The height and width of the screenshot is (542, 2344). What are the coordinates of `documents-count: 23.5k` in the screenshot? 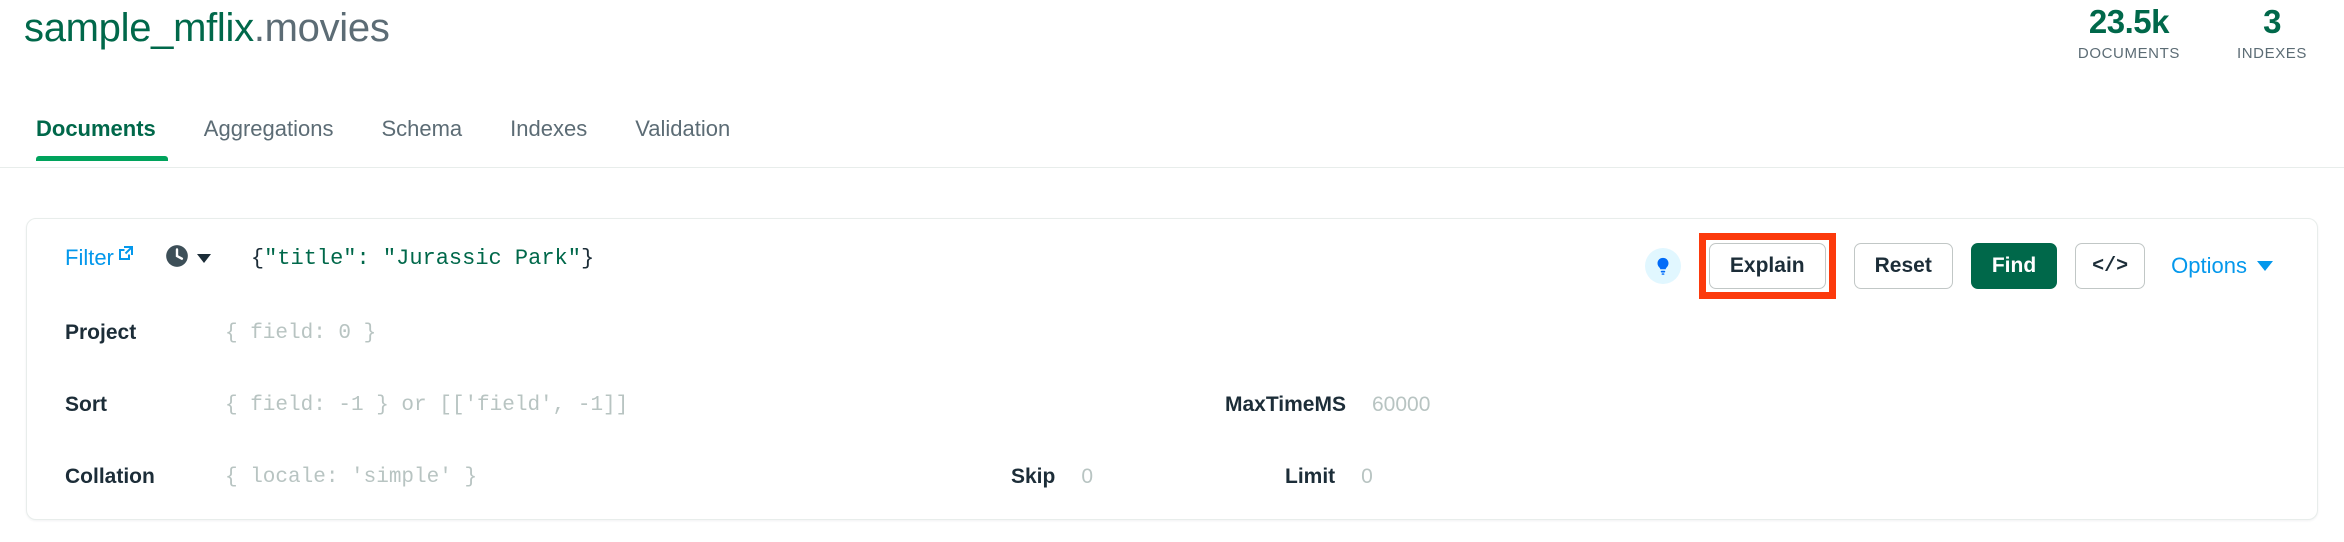 It's located at (2129, 21).